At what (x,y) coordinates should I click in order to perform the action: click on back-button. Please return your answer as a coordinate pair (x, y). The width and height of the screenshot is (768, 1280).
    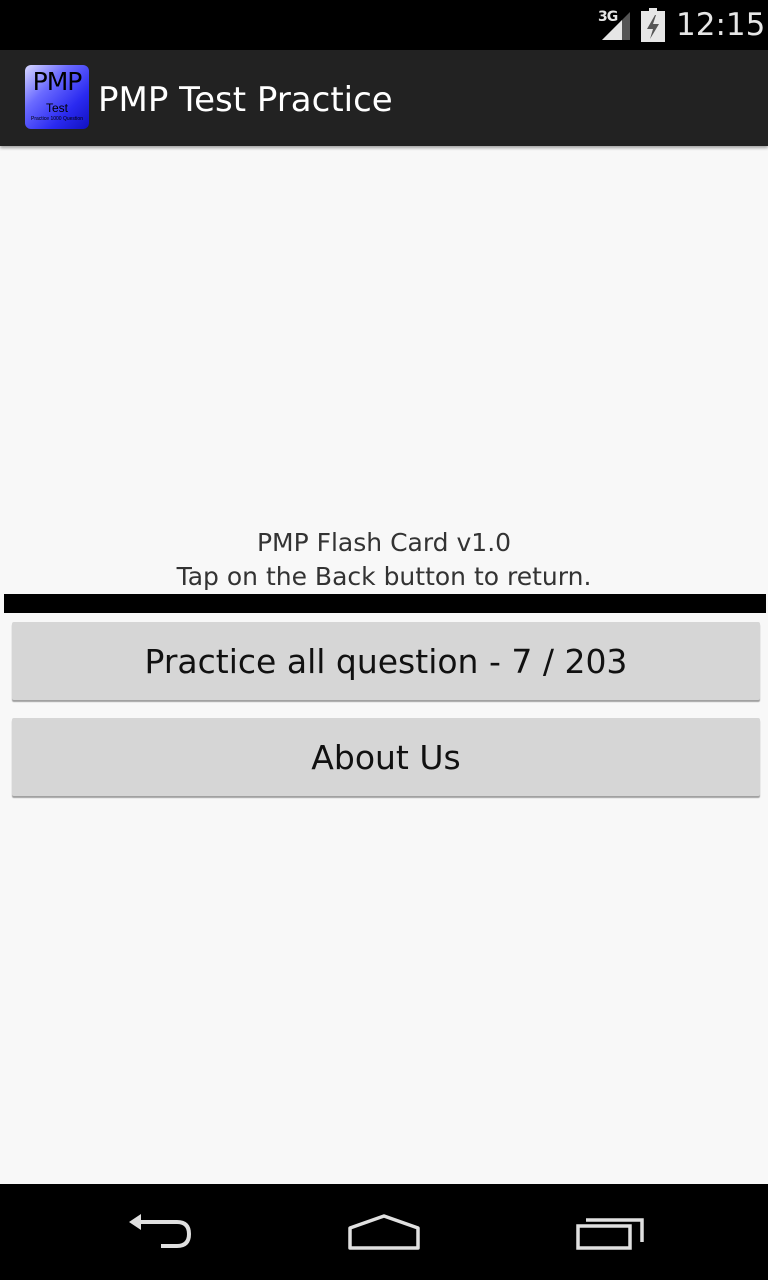
    Looking at the image, I should click on (160, 1232).